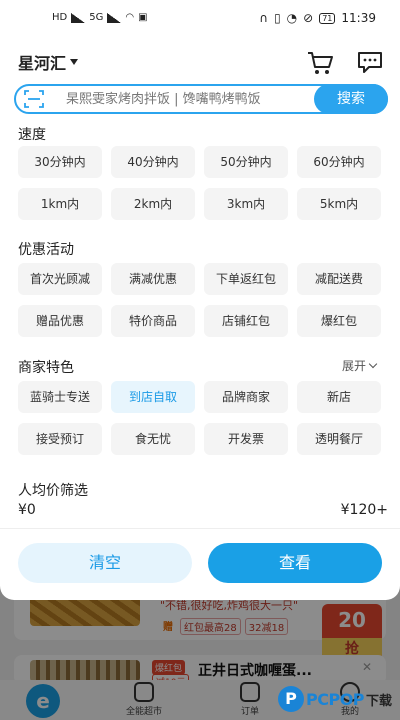 The image size is (400, 720). I want to click on battery-icon: 71, so click(327, 18).